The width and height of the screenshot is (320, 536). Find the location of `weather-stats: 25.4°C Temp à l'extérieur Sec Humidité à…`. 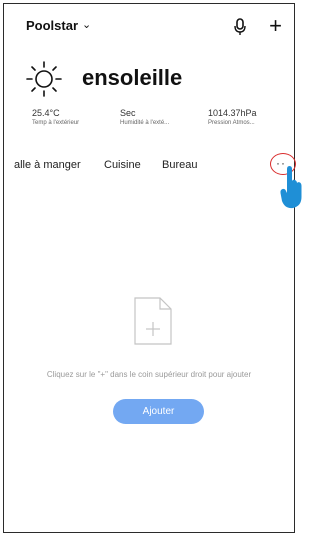

weather-stats: 25.4°C Temp à l'extérieur Sec Humidité à… is located at coordinates (153, 121).